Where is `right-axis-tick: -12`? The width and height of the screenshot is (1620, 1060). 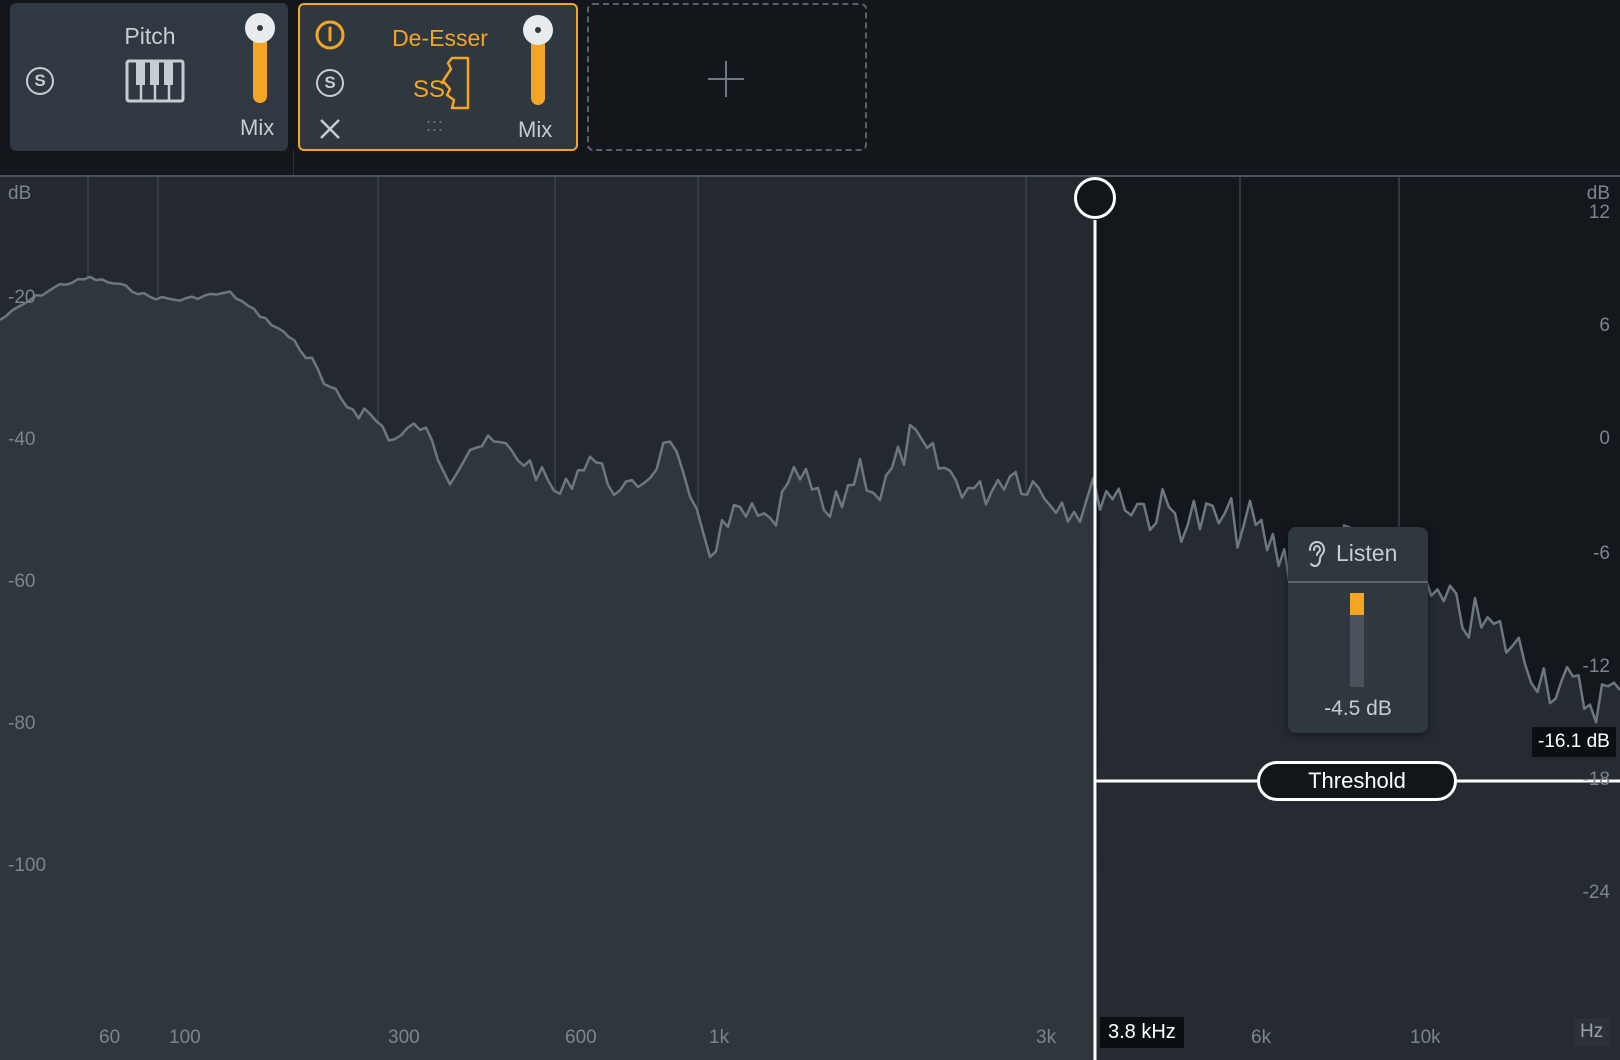
right-axis-tick: -12 is located at coordinates (1596, 666).